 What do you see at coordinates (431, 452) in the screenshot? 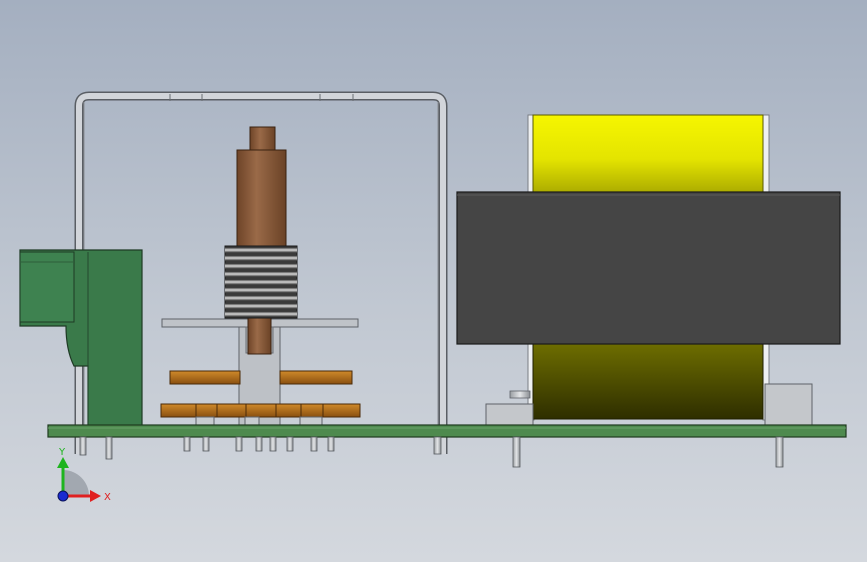
I see `pcb-pins` at bounding box center [431, 452].